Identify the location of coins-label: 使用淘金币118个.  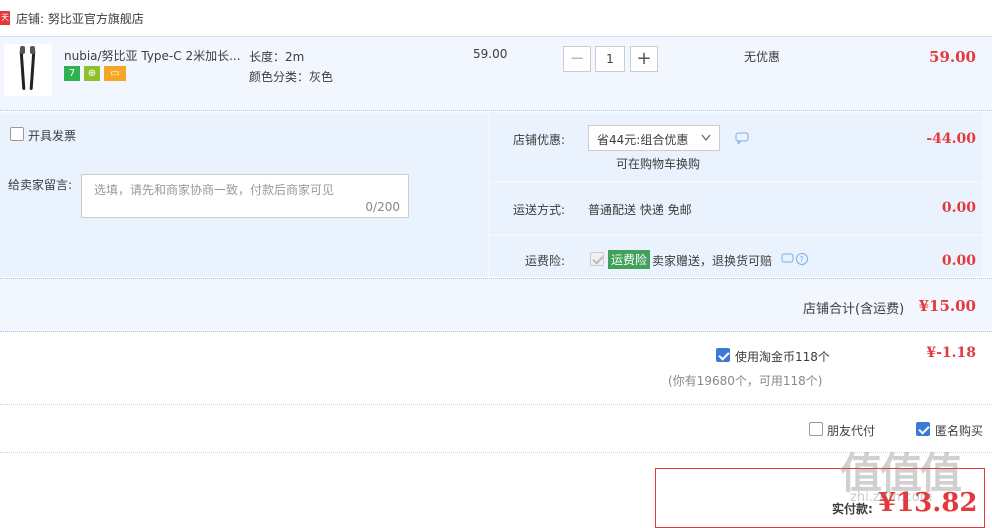
(782, 357).